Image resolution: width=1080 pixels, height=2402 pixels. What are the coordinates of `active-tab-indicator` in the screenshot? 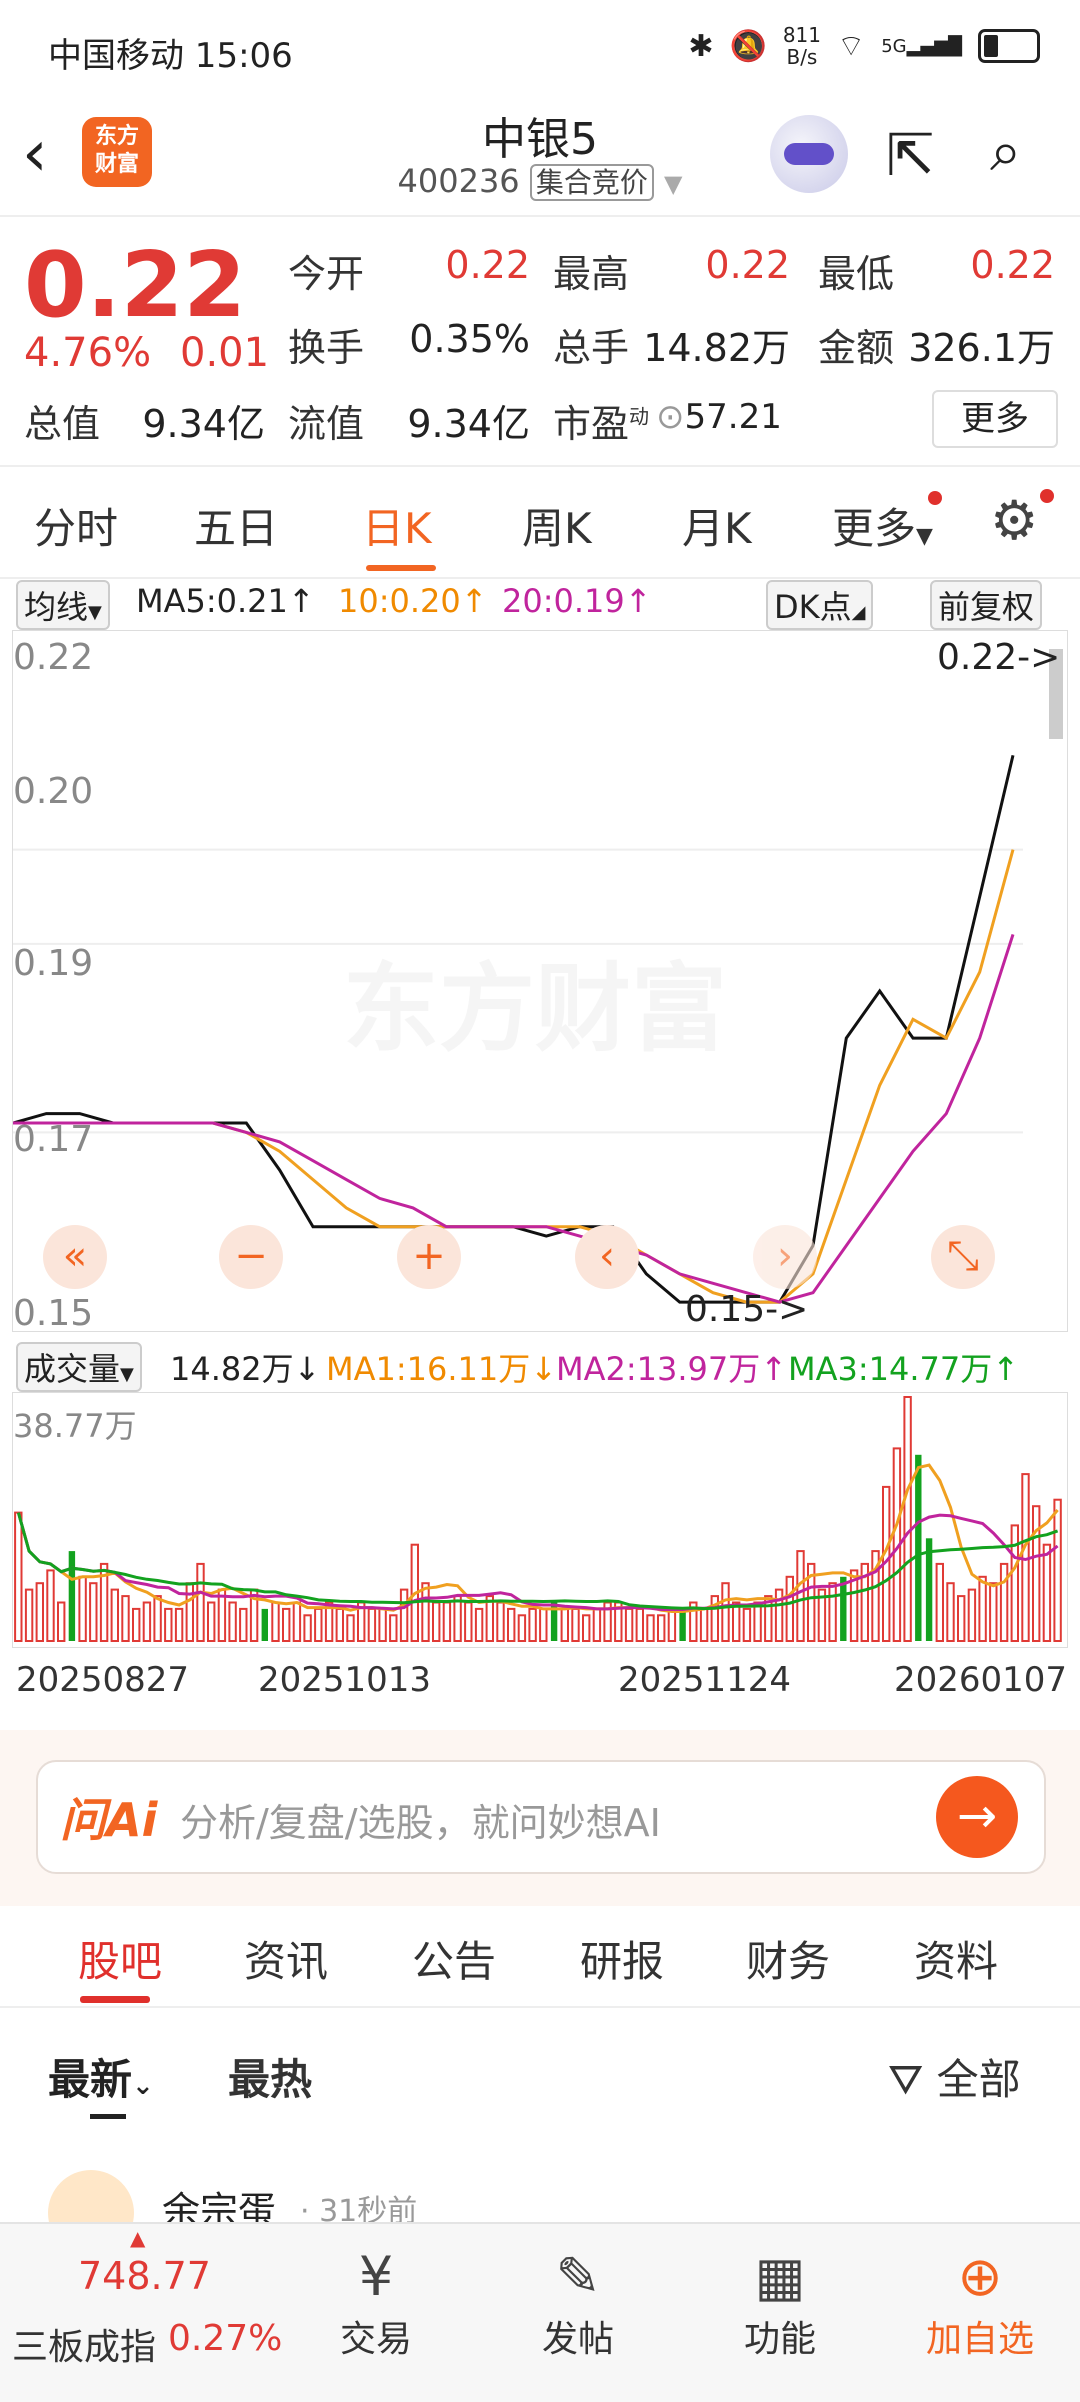 It's located at (401, 568).